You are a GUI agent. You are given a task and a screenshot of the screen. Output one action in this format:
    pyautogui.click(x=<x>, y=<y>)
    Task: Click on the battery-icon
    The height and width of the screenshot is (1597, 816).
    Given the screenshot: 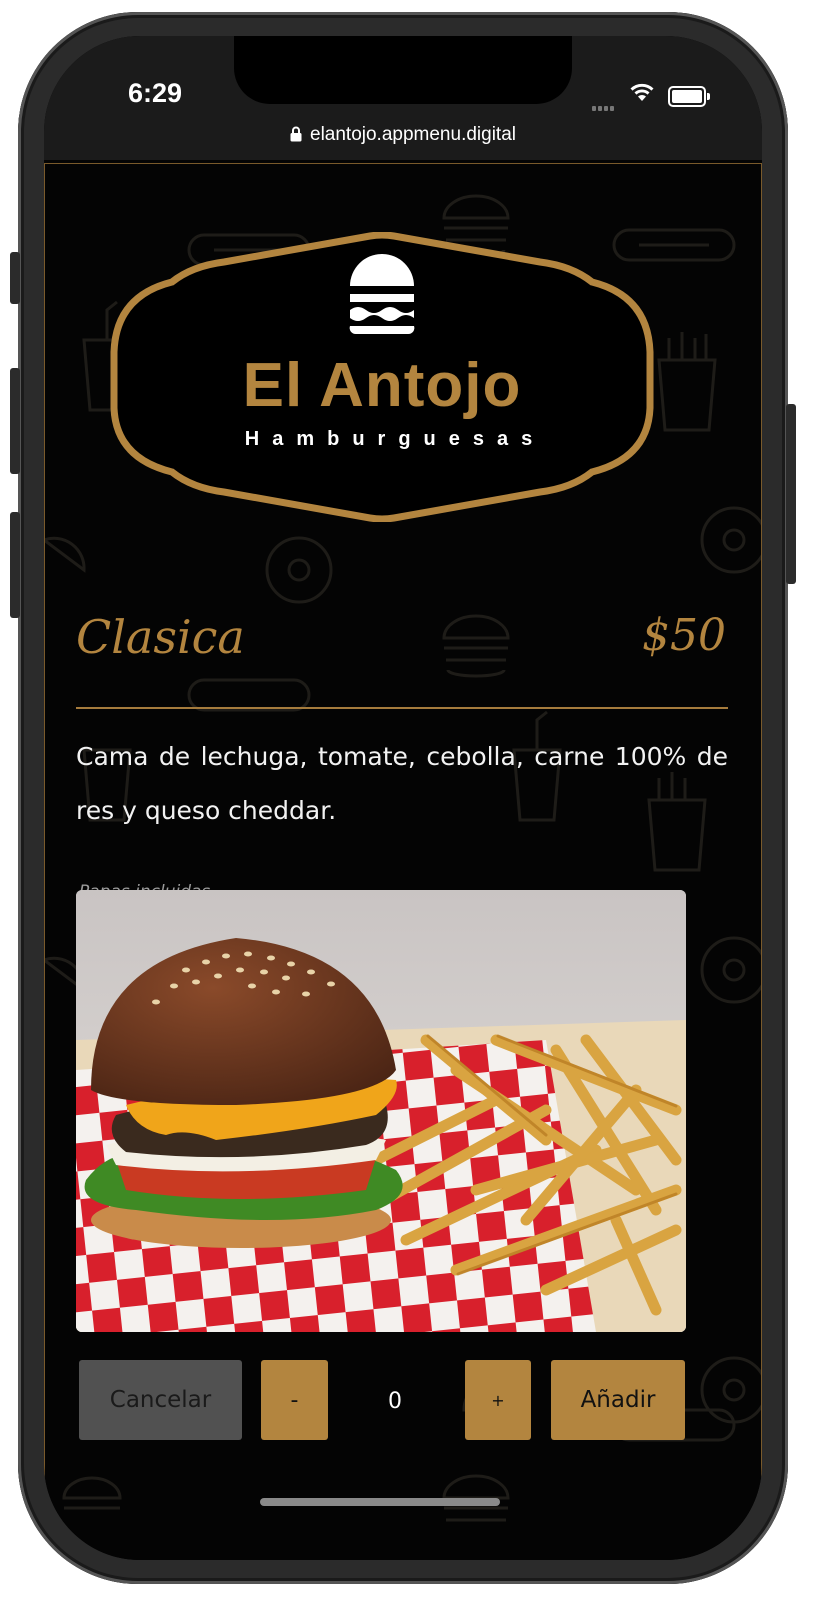 What is the action you would take?
    pyautogui.click(x=689, y=96)
    